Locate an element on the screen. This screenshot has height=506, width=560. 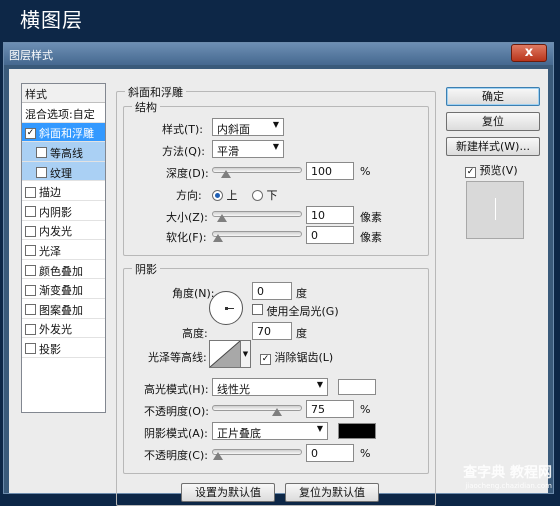
style-item-label: 描边 is located at coordinates (50, 193).